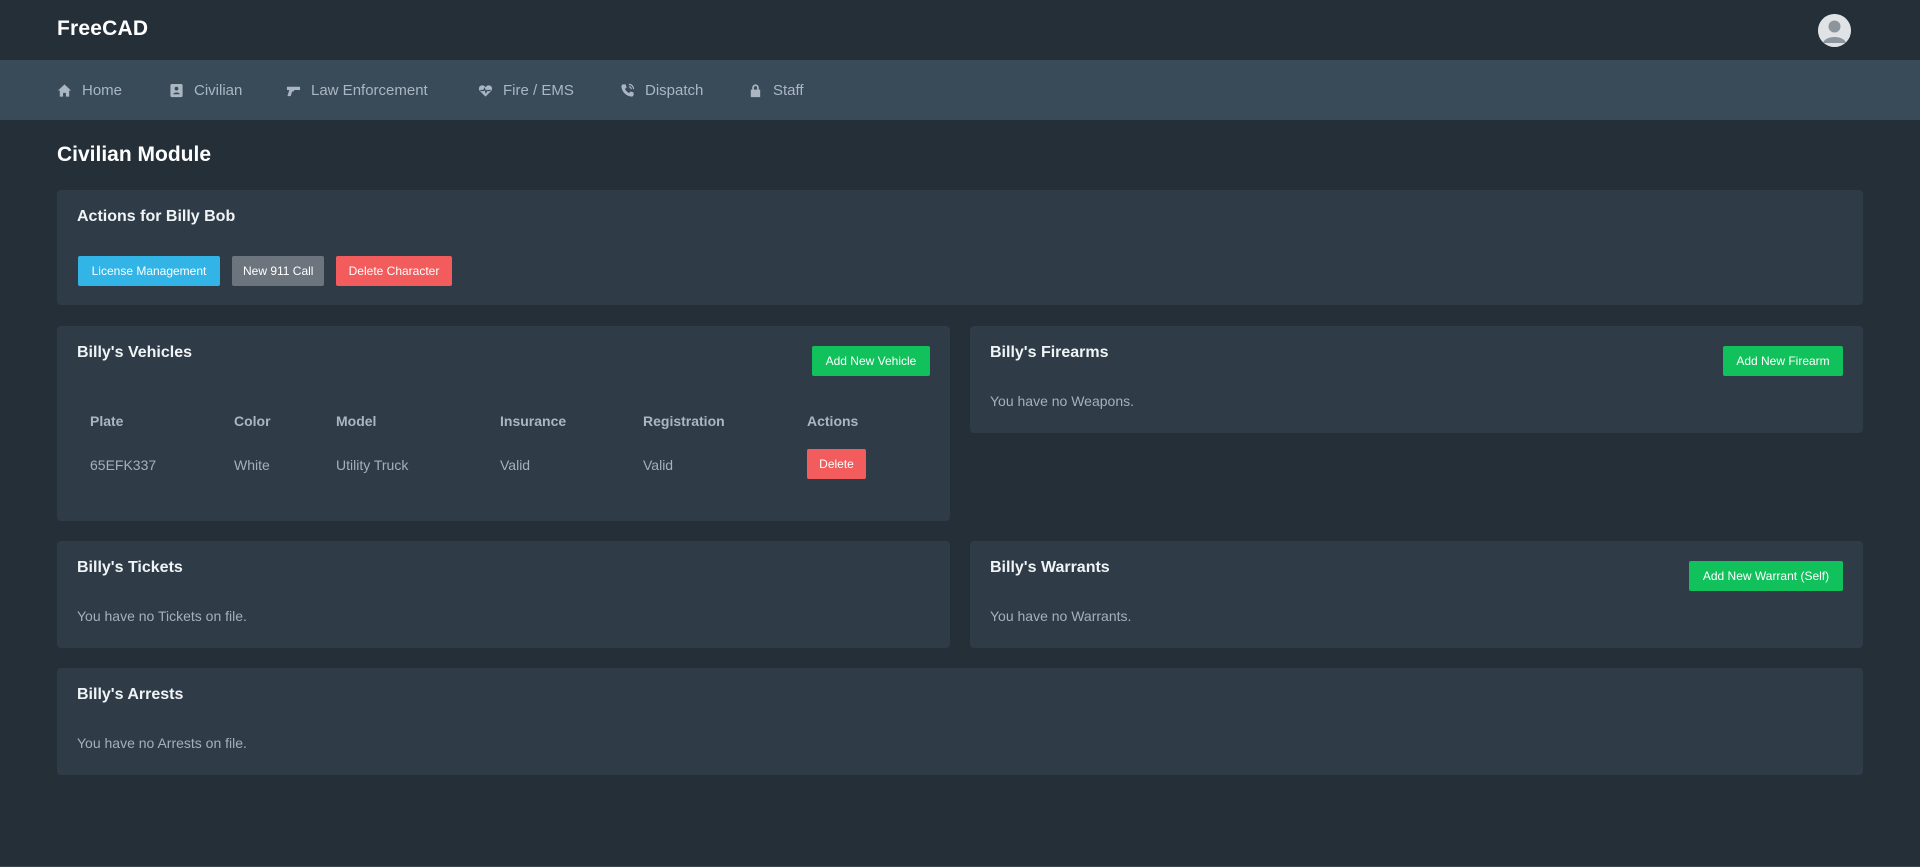 The image size is (1920, 867). Describe the element at coordinates (833, 421) in the screenshot. I see `column-header-actions: Actions` at that location.